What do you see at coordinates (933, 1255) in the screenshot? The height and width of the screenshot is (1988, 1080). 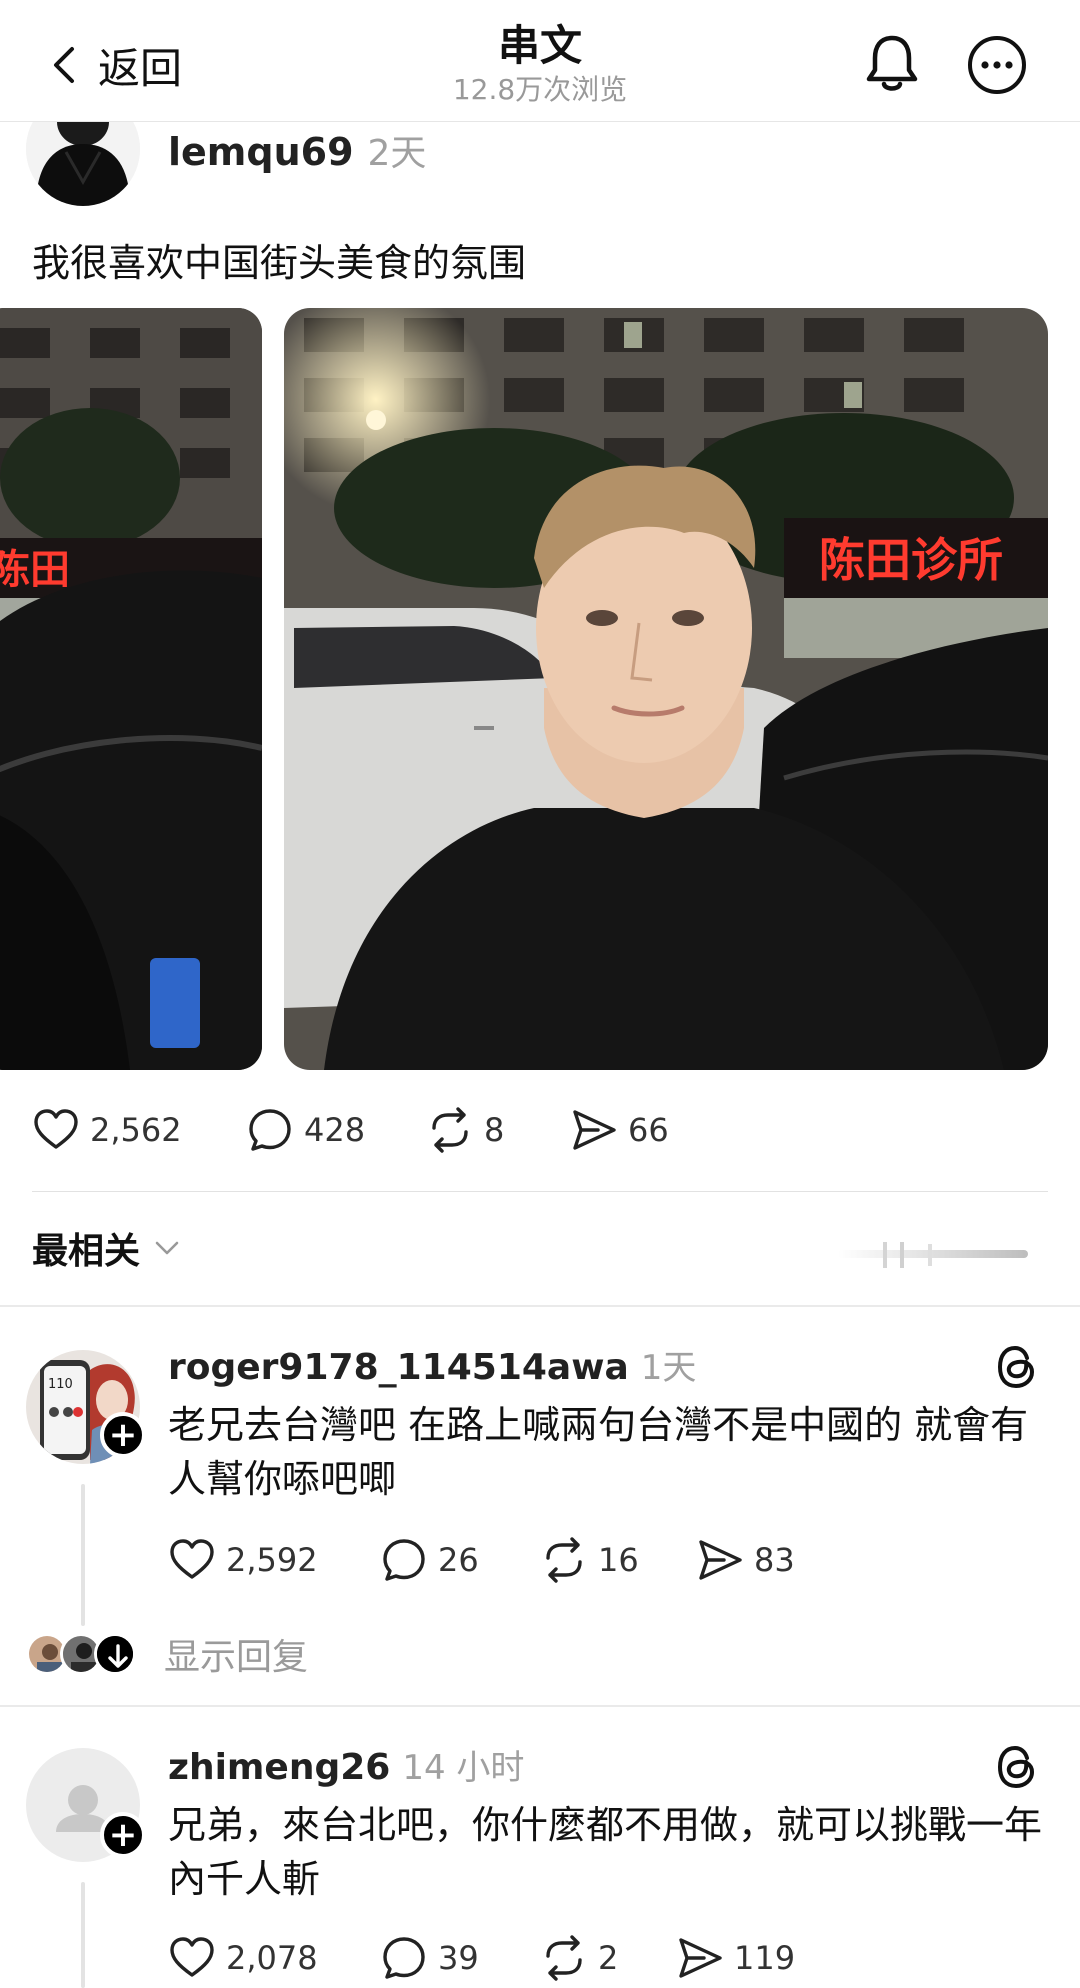 I see `blurred-element` at bounding box center [933, 1255].